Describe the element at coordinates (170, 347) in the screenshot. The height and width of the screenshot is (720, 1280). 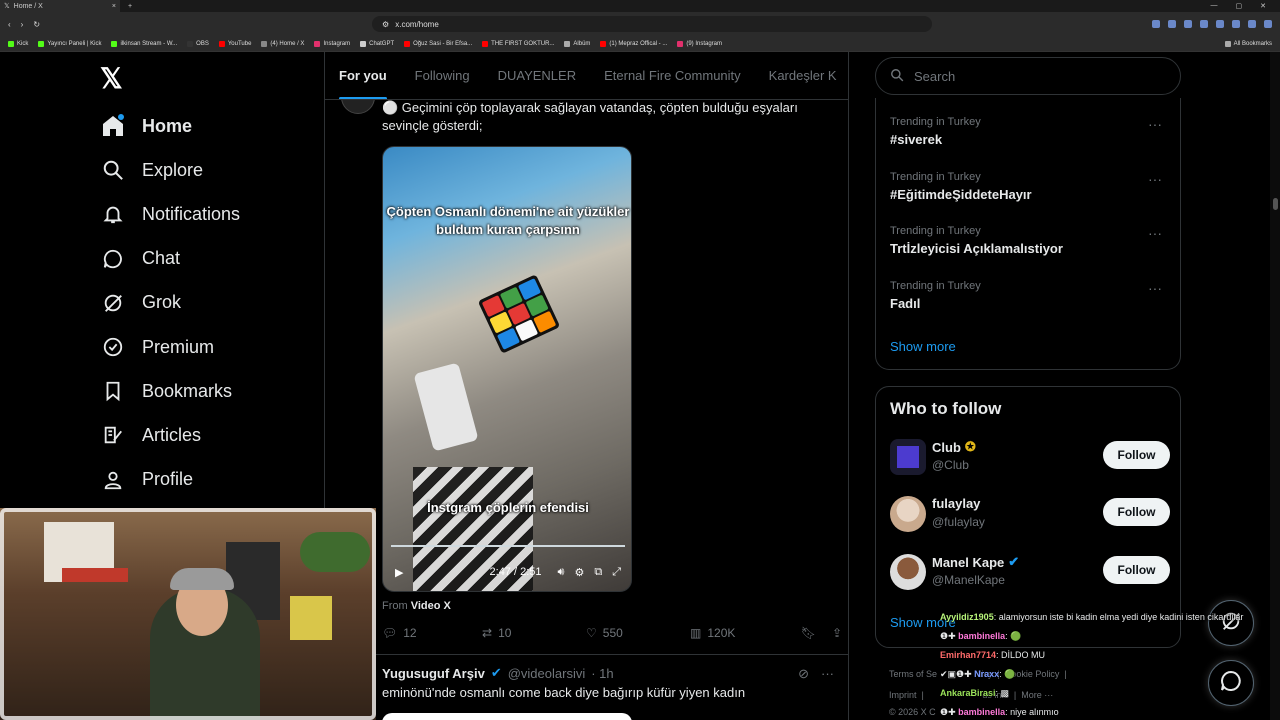
I see `nav-premium: Premium` at that location.